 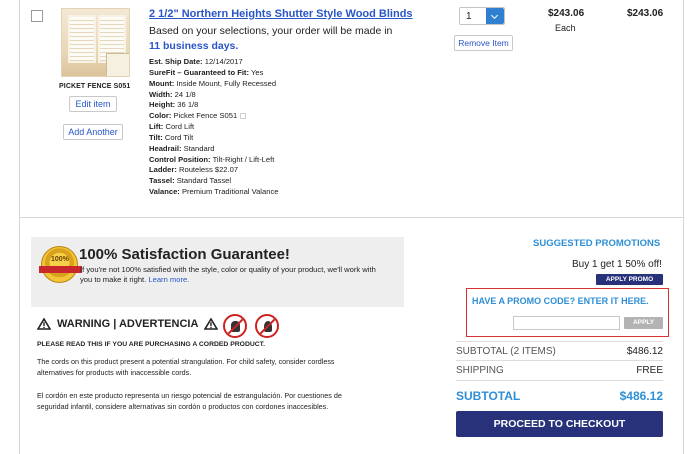 I want to click on guarantee-title: 100% Satisfaction Guarantee!, so click(x=184, y=254).